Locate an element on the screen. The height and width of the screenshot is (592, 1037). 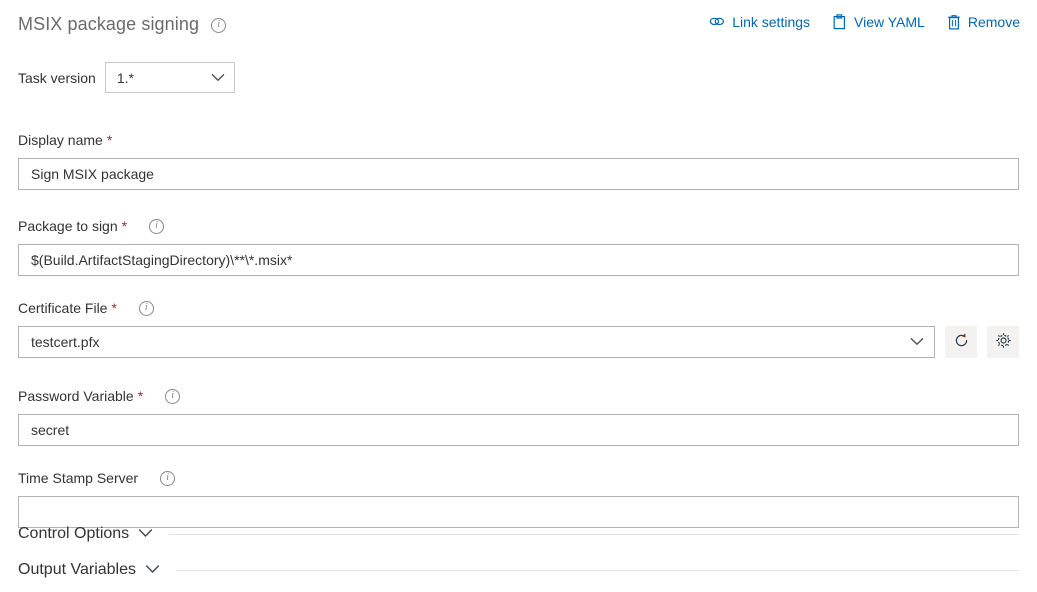
field-certificate-file: Certificate File * i testcert.pfx is located at coordinates (519, 328).